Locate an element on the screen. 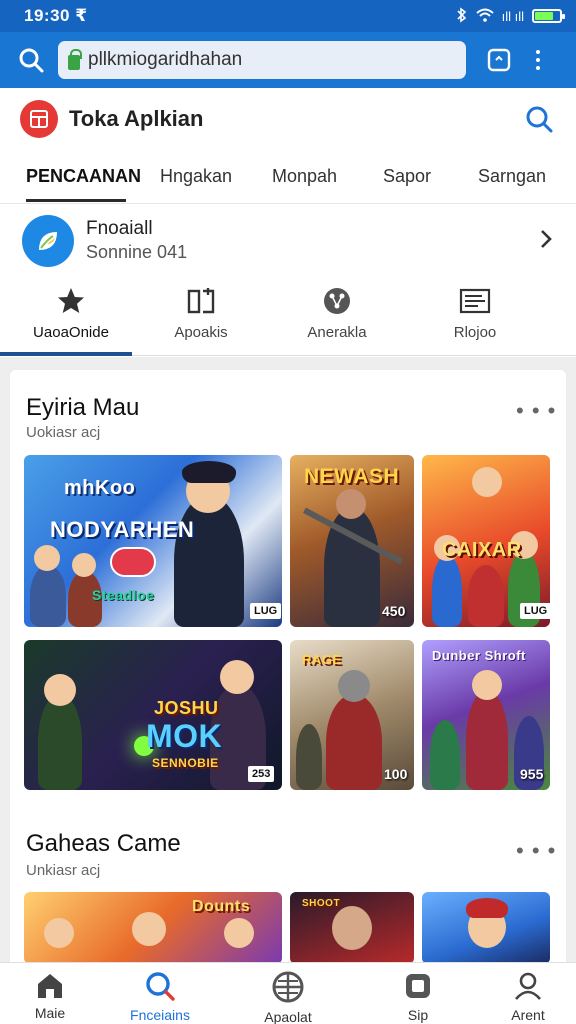 The image size is (576, 1024). status-time: 19:30 ₹ is located at coordinates (56, 15).